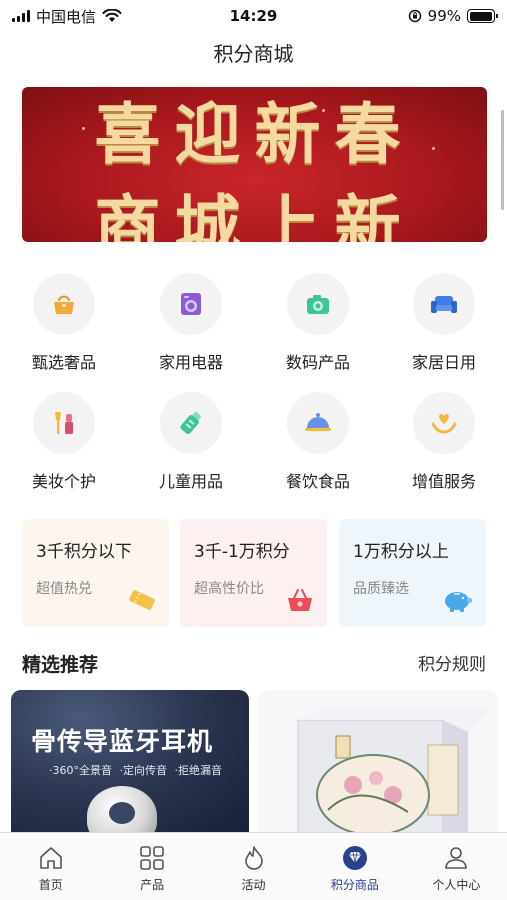 Image resolution: width=507 pixels, height=900 pixels. What do you see at coordinates (210, 16) in the screenshot?
I see `status-left: 中国电信` at bounding box center [210, 16].